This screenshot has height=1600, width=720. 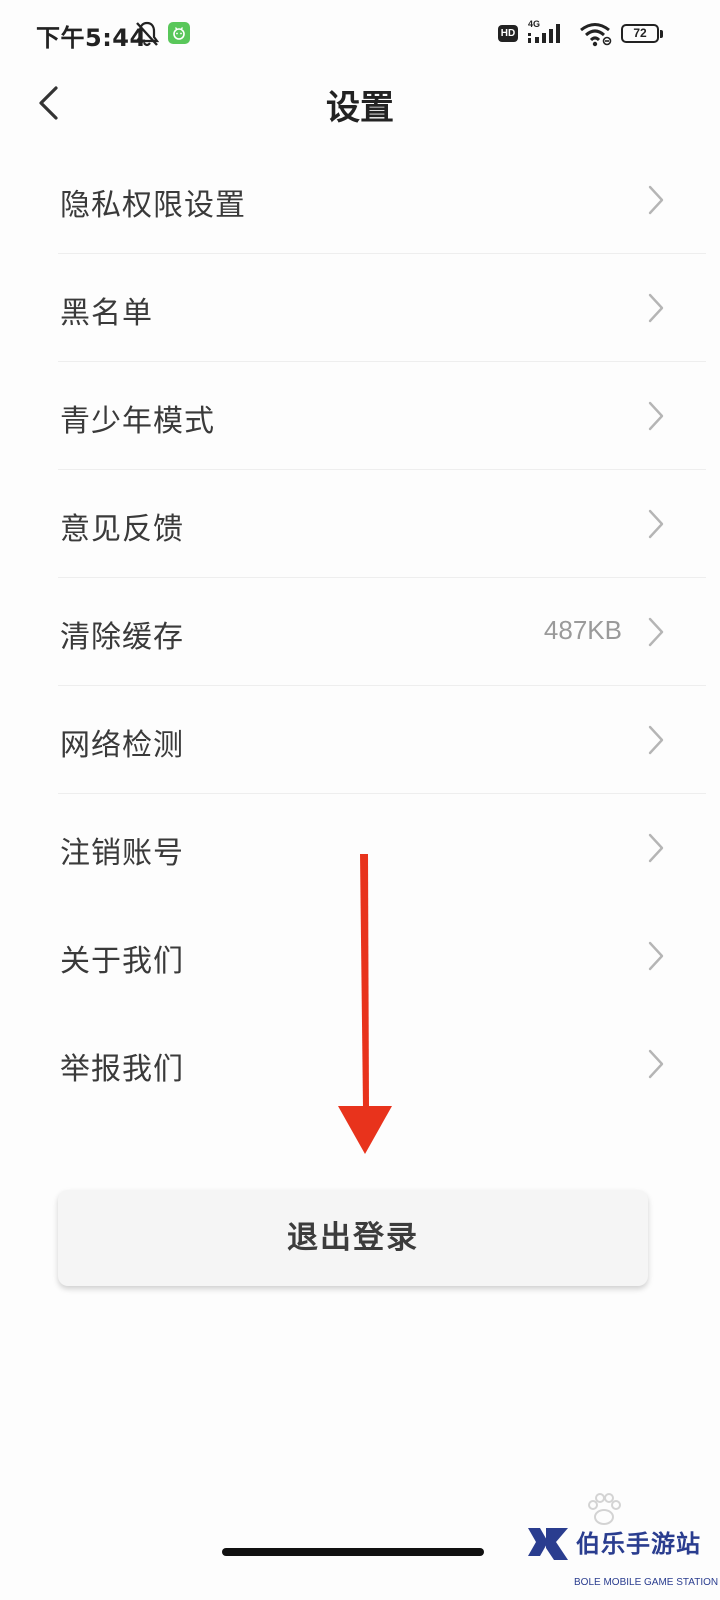 What do you see at coordinates (353, 1552) in the screenshot?
I see `home-indicator` at bounding box center [353, 1552].